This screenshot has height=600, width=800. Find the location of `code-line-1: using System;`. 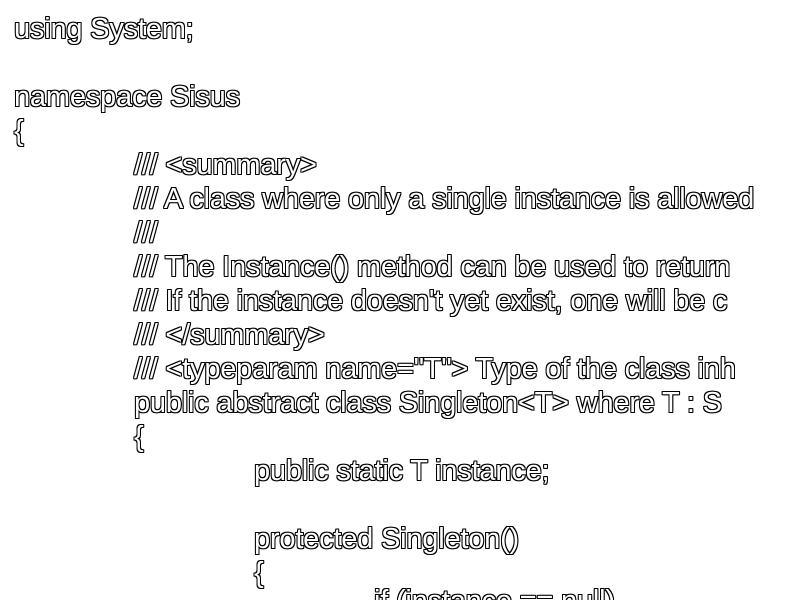

code-line-1: using System; is located at coordinates (104, 29).